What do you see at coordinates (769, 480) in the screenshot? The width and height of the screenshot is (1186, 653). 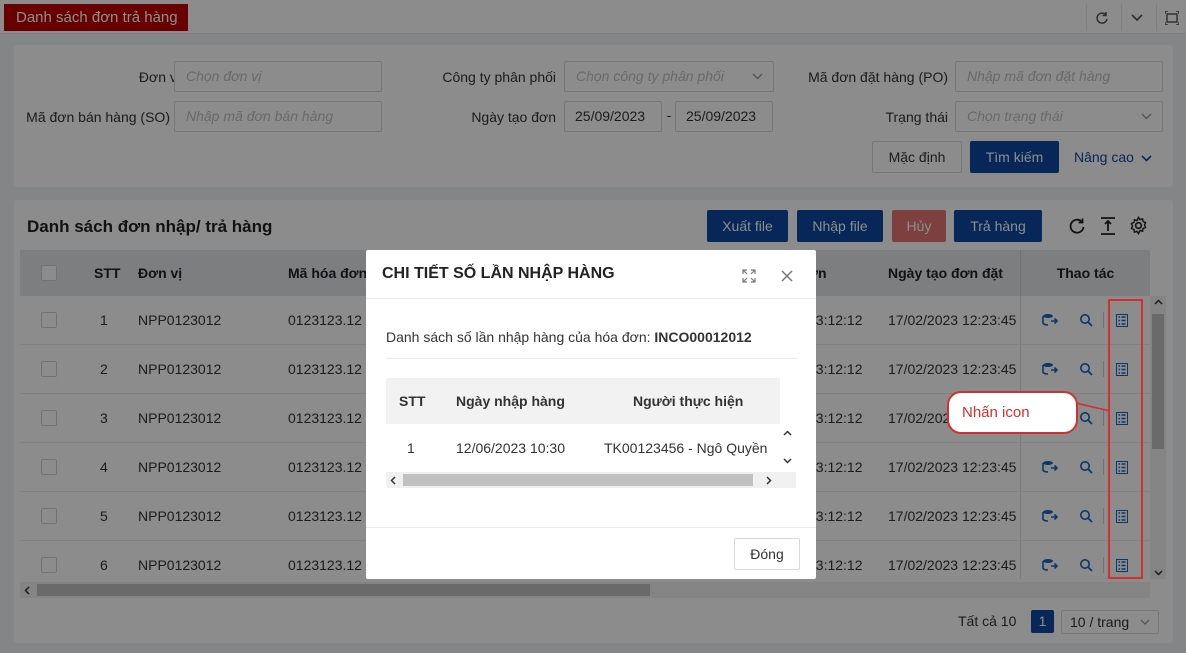 I see `scroll-right-icon` at bounding box center [769, 480].